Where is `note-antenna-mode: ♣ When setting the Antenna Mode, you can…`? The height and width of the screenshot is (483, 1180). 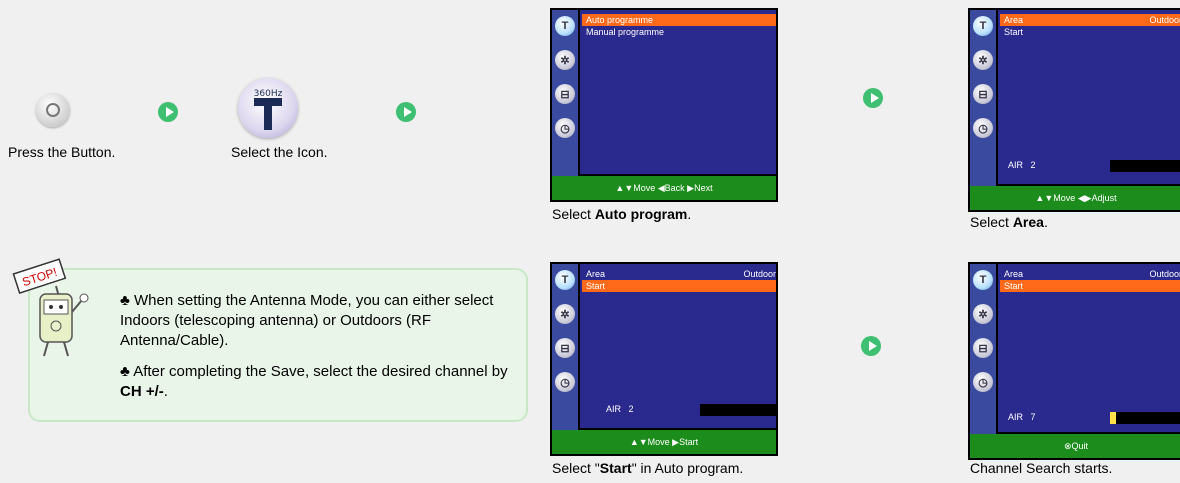
note-antenna-mode: ♣ When setting the Antenna Mode, you can… is located at coordinates (315, 321).